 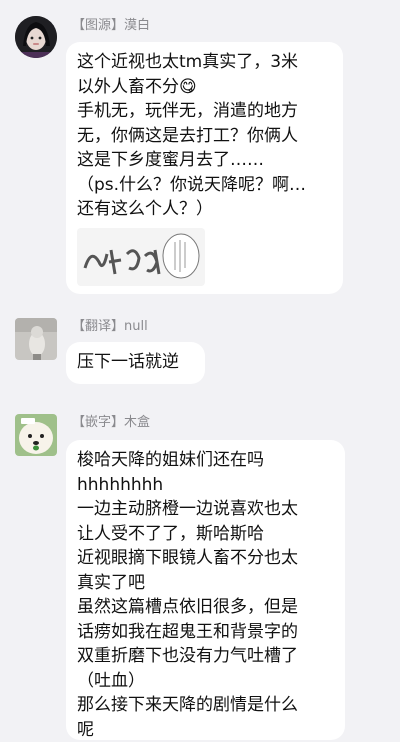 What do you see at coordinates (205, 485) in the screenshot?
I see `message-line: hhhhhhhh` at bounding box center [205, 485].